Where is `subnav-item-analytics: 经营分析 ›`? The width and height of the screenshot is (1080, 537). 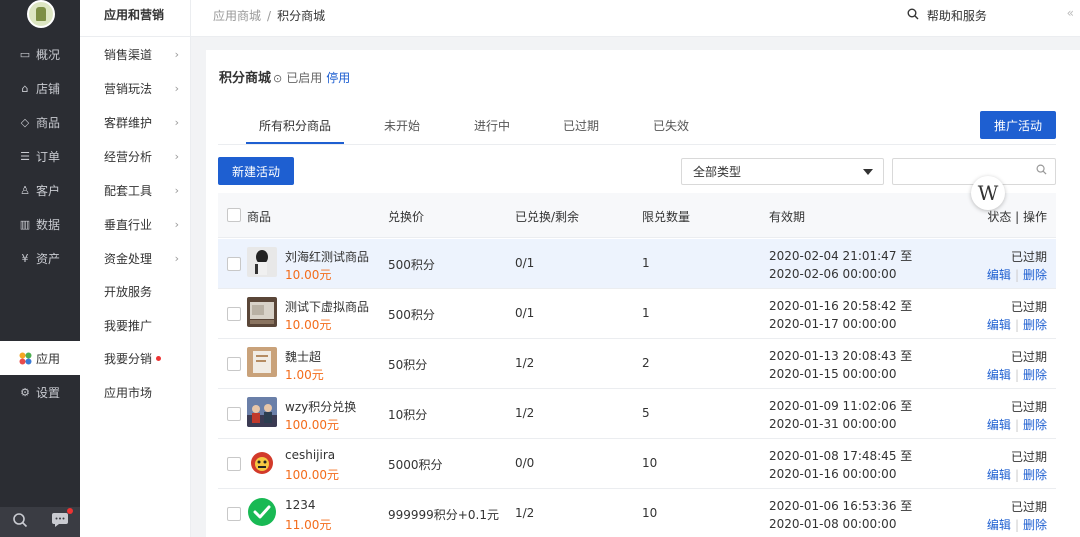 subnav-item-analytics: 经营分析 › is located at coordinates (135, 156).